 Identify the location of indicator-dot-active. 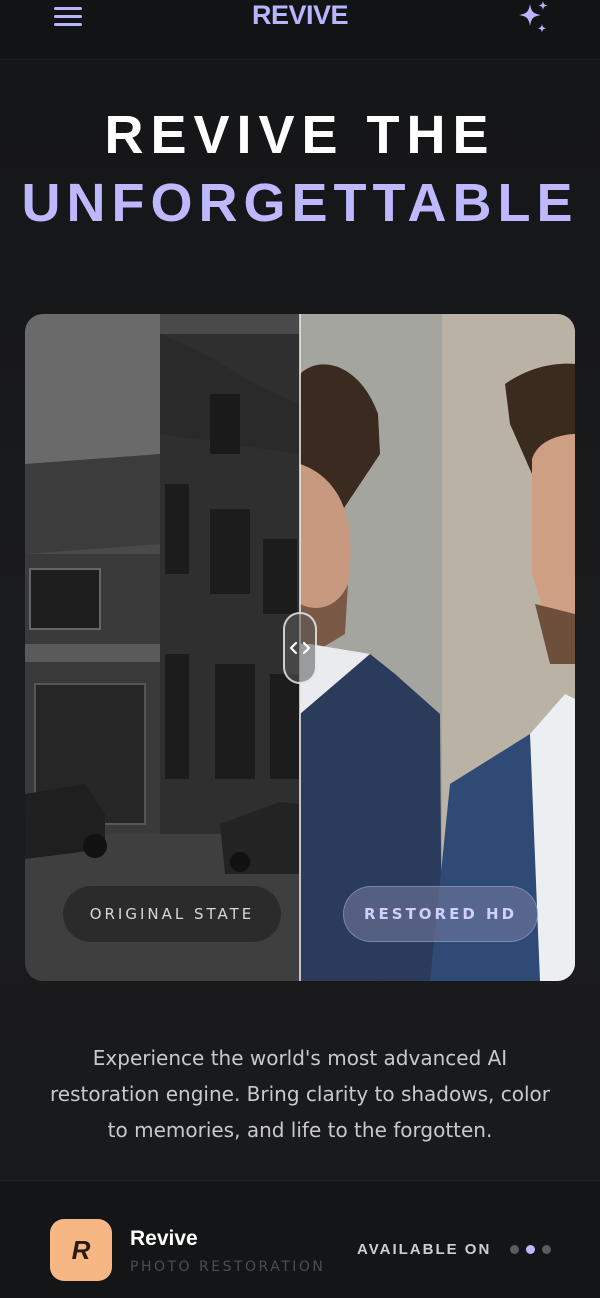
(530, 1249).